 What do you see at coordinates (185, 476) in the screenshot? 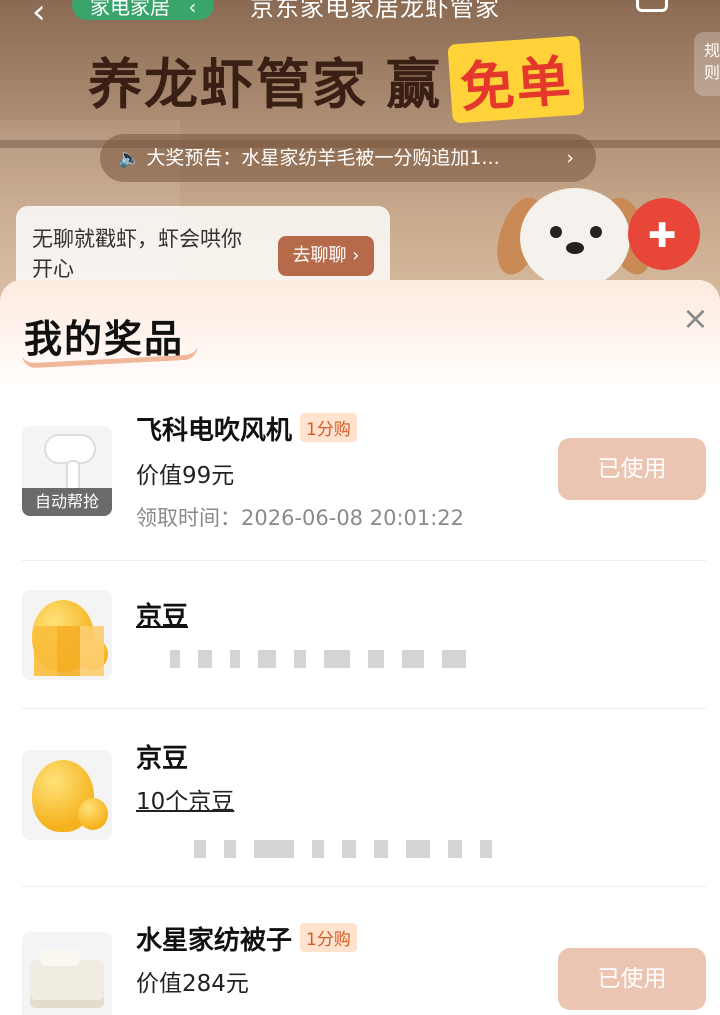
I see `prize-value: 价值99元` at bounding box center [185, 476].